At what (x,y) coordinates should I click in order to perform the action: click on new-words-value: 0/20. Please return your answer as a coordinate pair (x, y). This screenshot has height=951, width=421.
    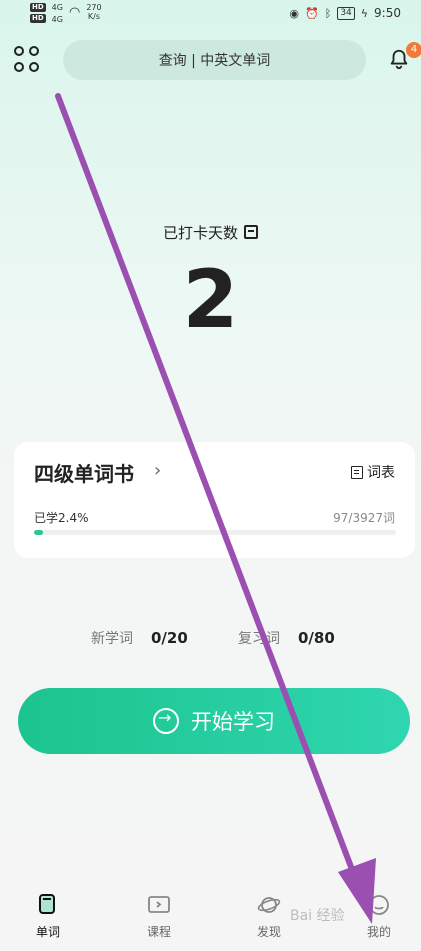
    Looking at the image, I should click on (169, 638).